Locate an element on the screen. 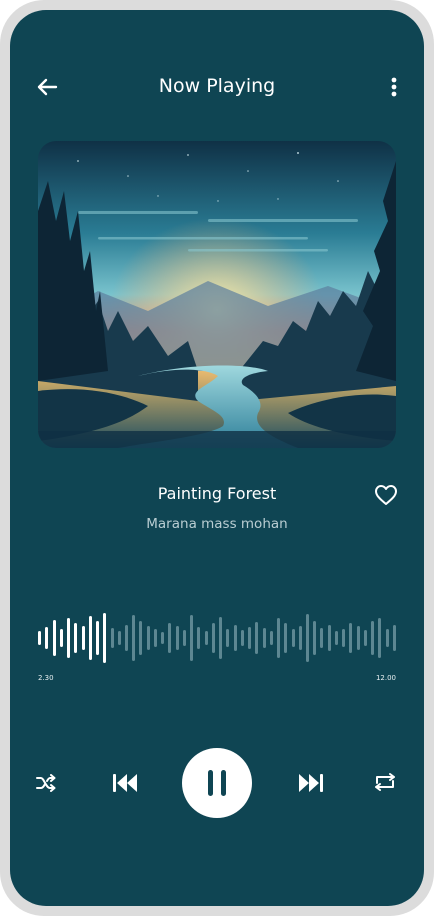  next-button is located at coordinates (311, 783).